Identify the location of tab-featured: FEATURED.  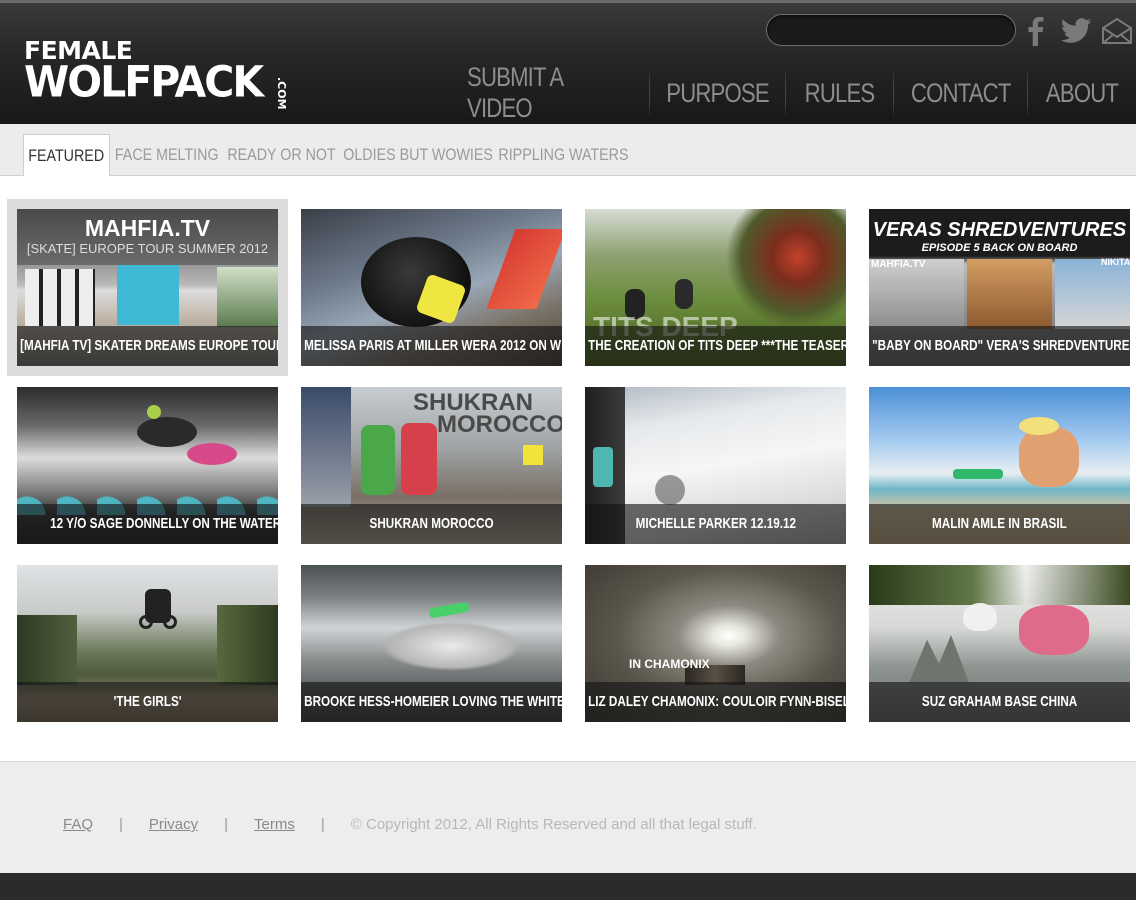
(66, 155).